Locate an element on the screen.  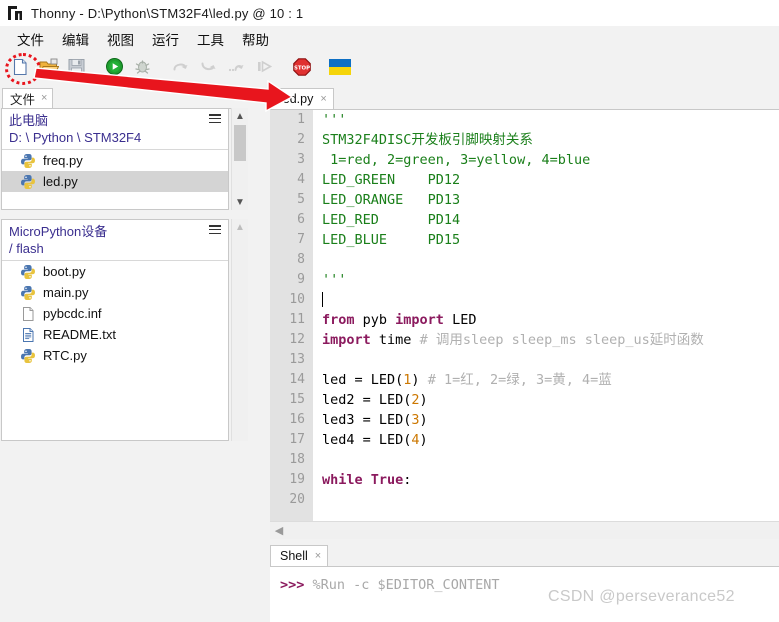
line-number: 16 is located at coordinates (297, 419).